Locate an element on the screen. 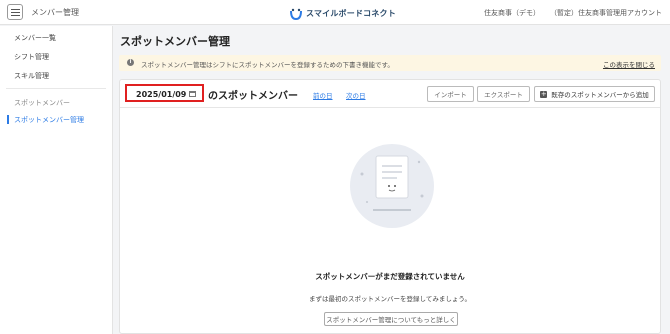 The image size is (670, 334). next-day-link: 次の日 is located at coordinates (356, 95).